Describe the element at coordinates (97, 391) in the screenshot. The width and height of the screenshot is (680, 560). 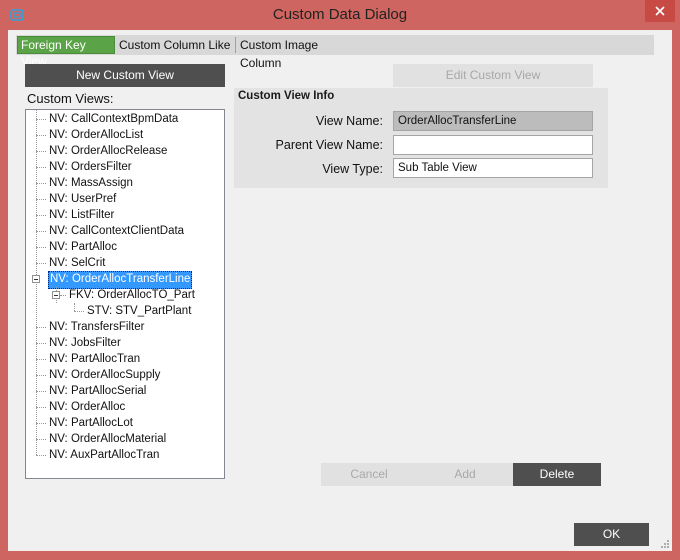
I see `tree-item: NV: PartAllocSerial` at that location.